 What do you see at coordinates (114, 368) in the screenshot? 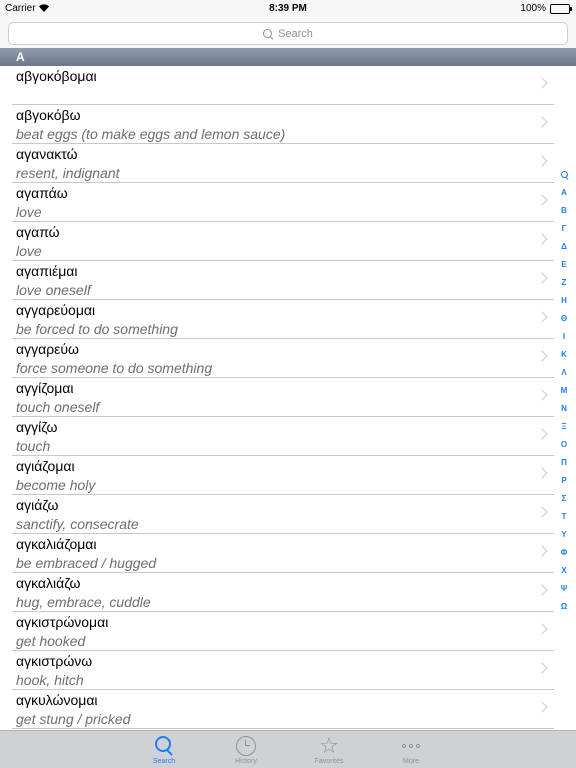
I see `entry-definition: force someone to do something` at bounding box center [114, 368].